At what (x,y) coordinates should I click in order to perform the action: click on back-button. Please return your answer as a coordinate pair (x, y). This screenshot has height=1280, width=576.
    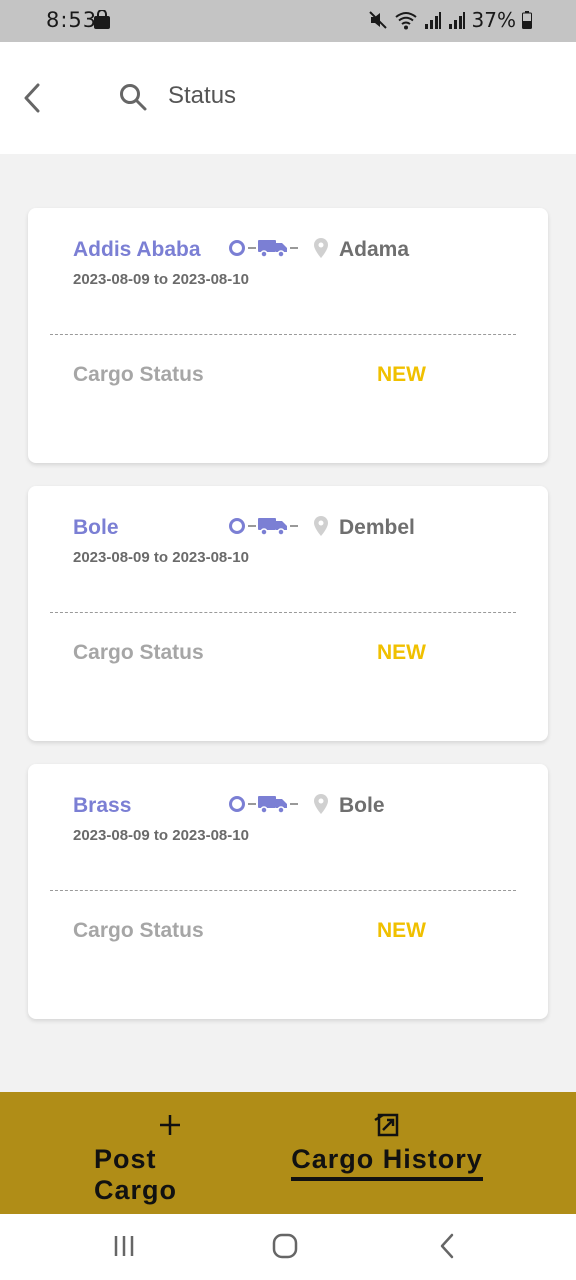
    Looking at the image, I should click on (32, 98).